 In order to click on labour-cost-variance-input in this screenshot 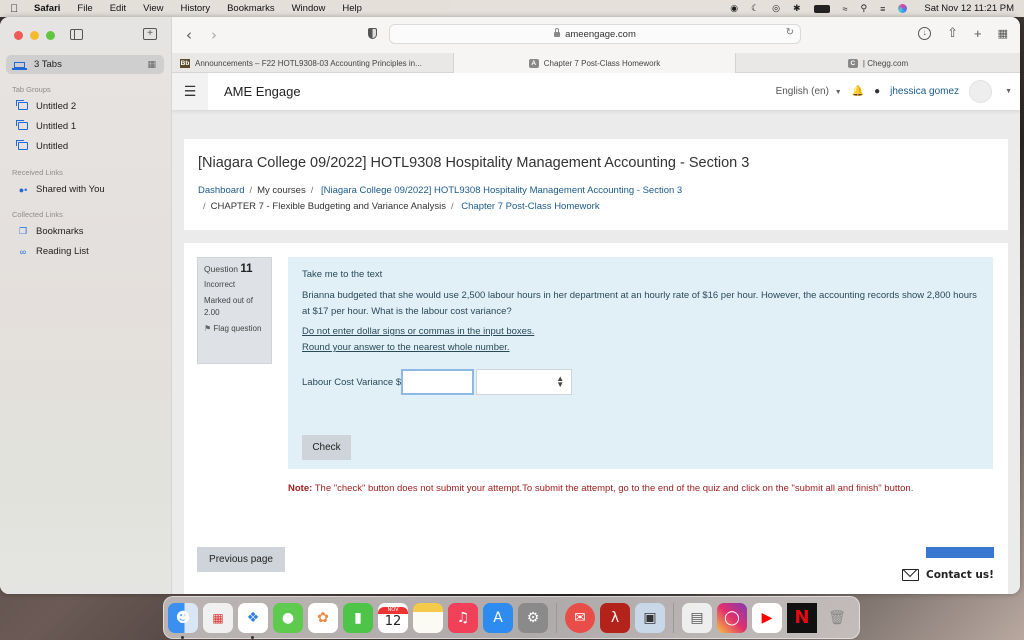, I will do `click(438, 382)`.